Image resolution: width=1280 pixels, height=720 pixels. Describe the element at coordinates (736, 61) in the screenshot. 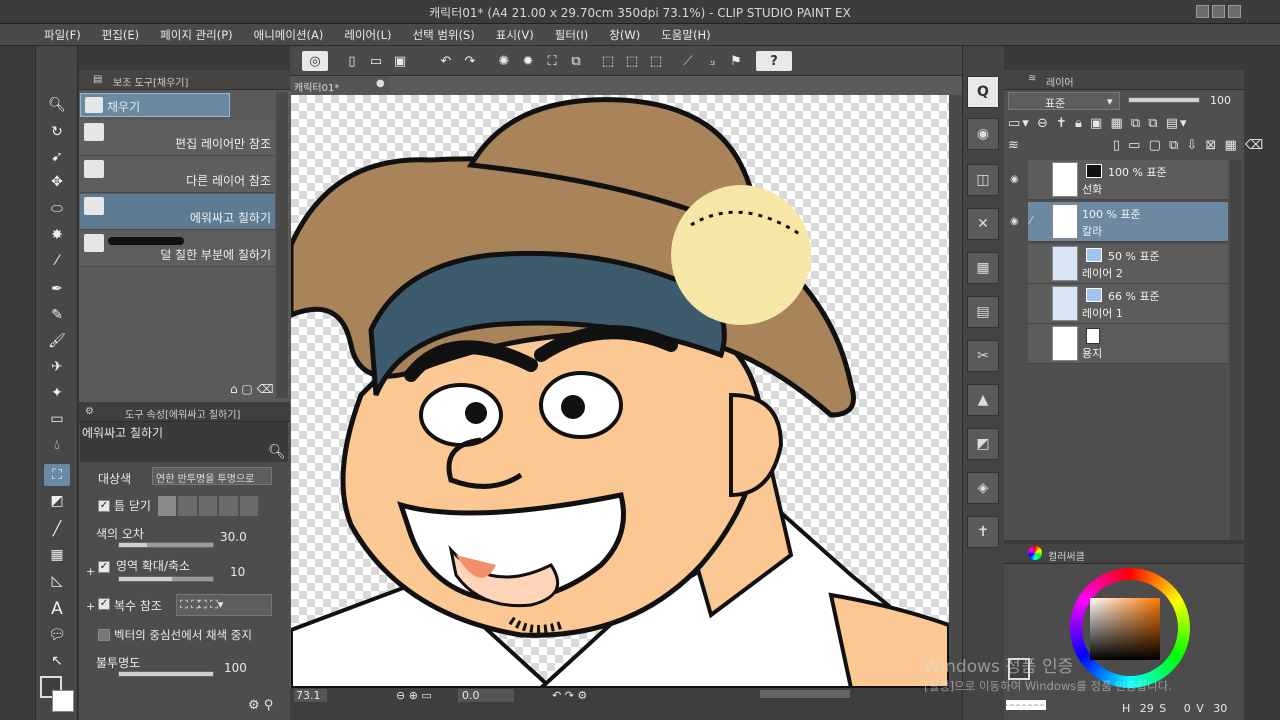

I see `snap-grid-icon: ⚑` at that location.